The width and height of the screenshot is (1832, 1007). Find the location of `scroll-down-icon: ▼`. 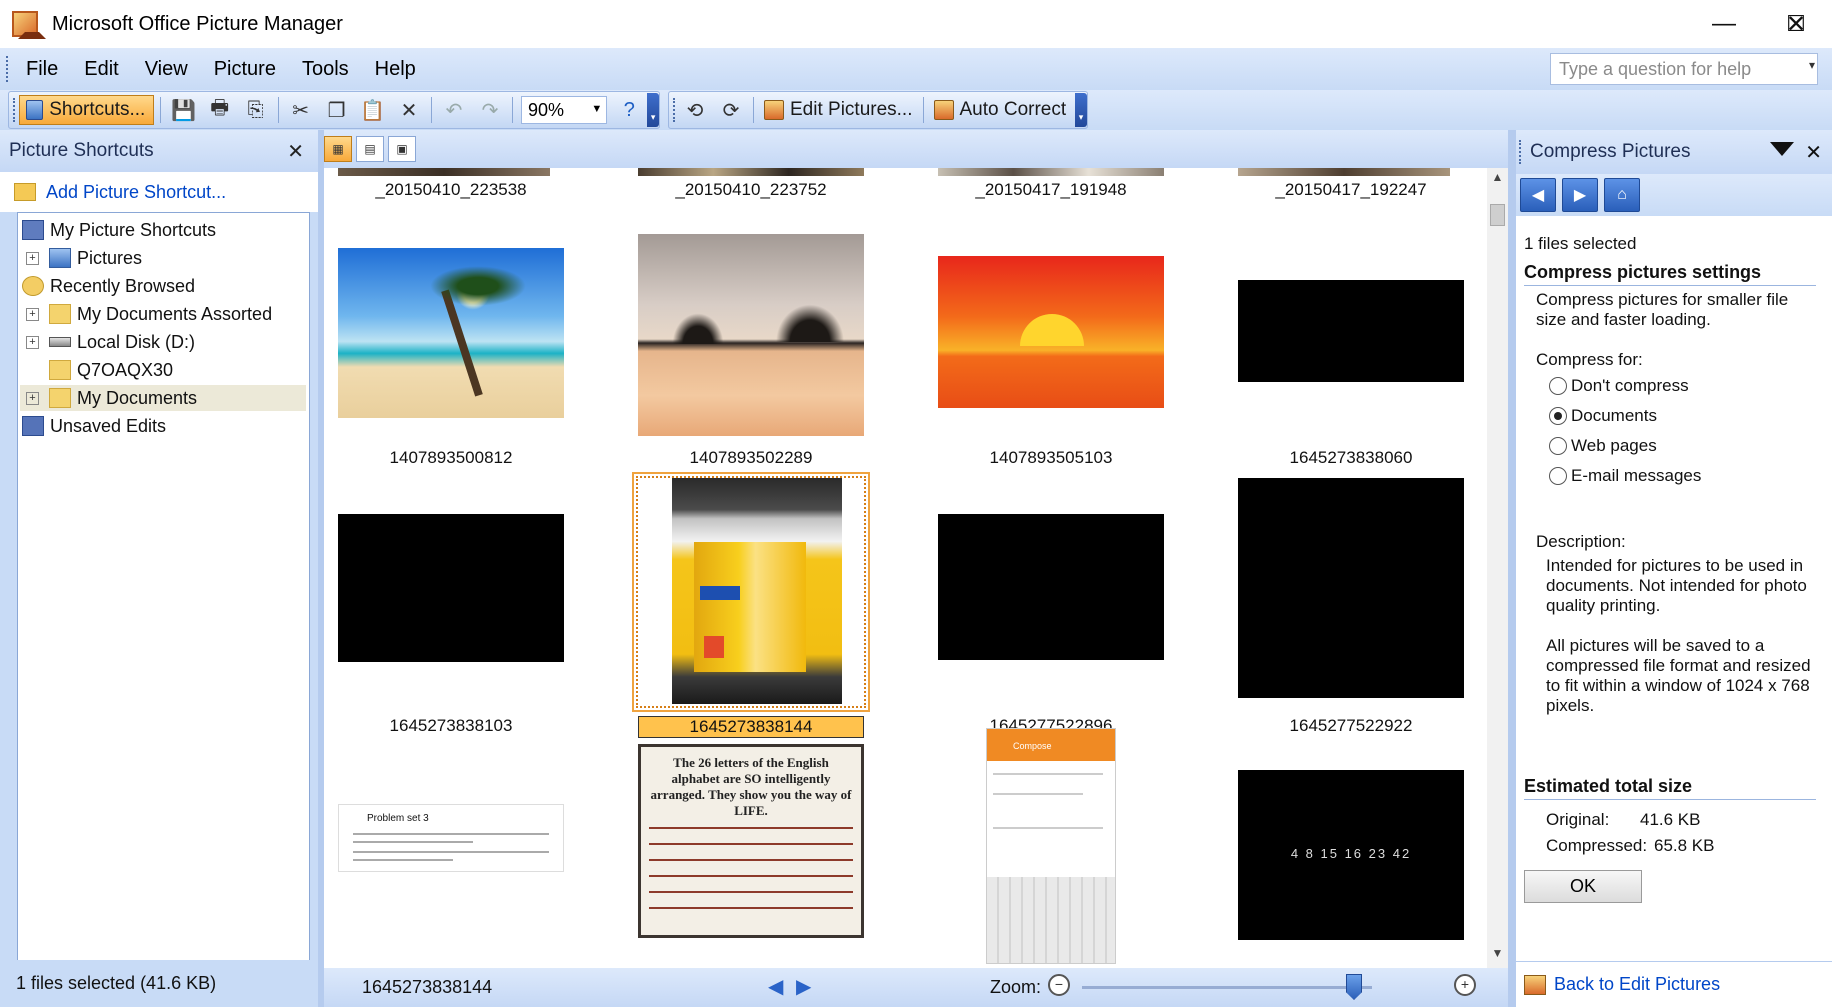

scroll-down-icon: ▼ is located at coordinates (1497, 956).